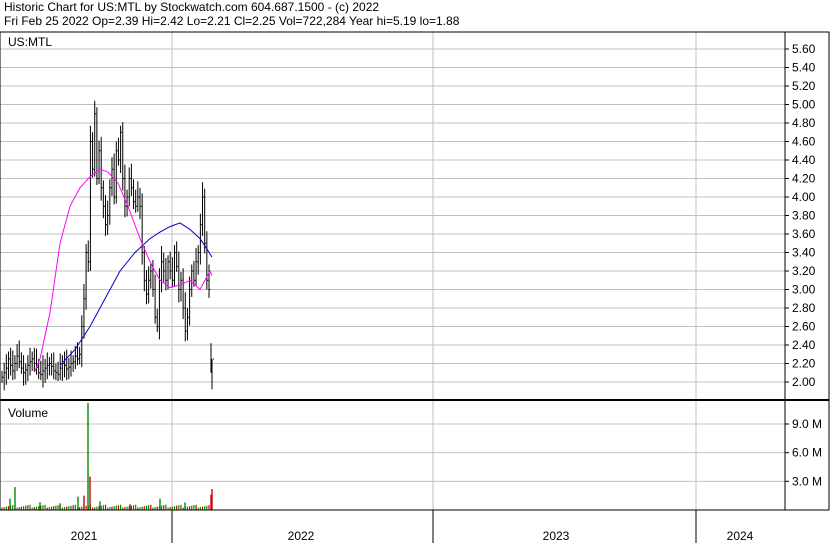 The width and height of the screenshot is (830, 543). What do you see at coordinates (804, 142) in the screenshot?
I see `price-tick-label: 4.60` at bounding box center [804, 142].